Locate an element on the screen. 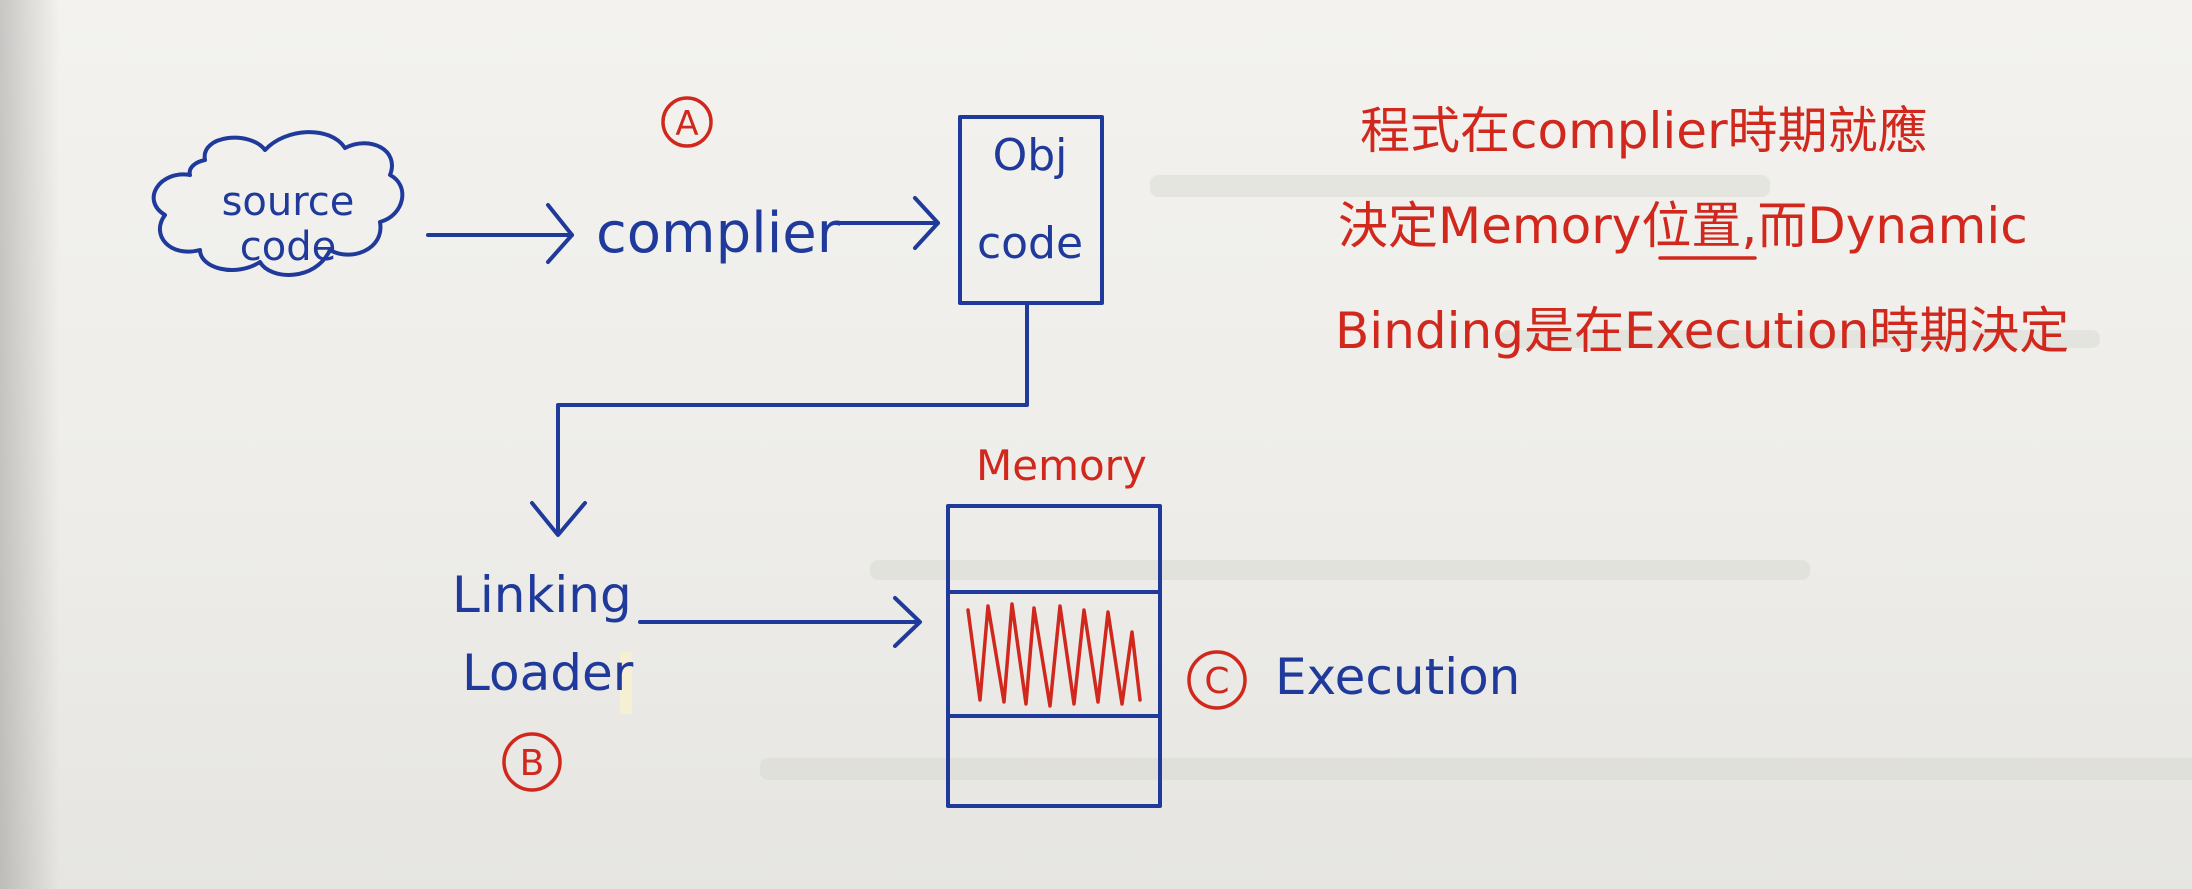 The image size is (2192, 889). complier-label: complier is located at coordinates (718, 233).